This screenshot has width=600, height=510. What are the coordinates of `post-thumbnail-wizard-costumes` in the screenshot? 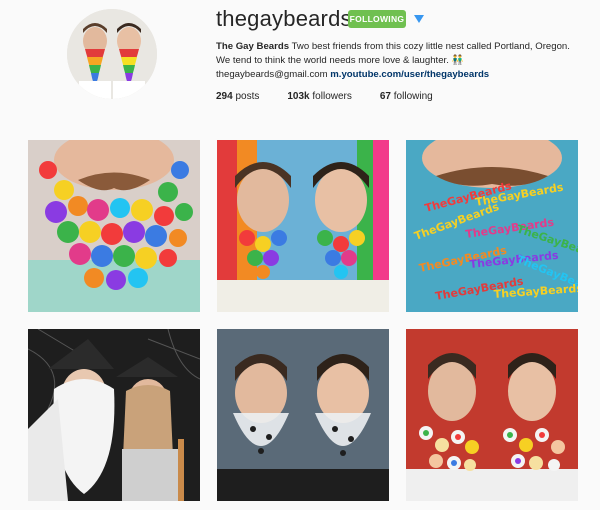 It's located at (114, 415).